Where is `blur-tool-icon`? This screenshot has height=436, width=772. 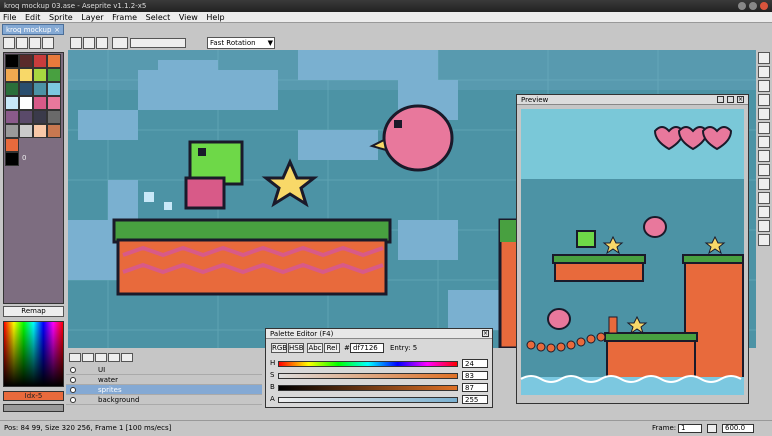 blur-tool-icon is located at coordinates (764, 240).